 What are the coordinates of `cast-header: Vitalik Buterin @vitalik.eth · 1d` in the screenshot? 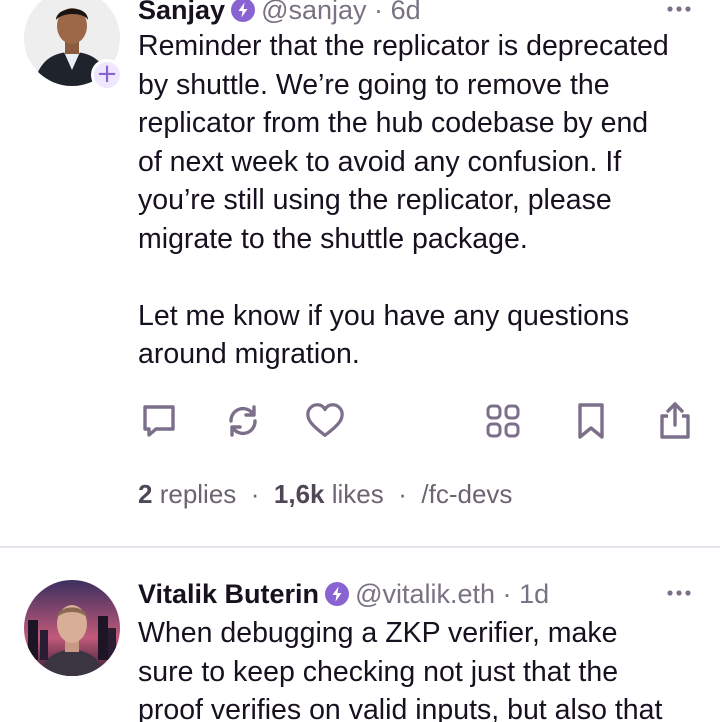 It's located at (417, 594).